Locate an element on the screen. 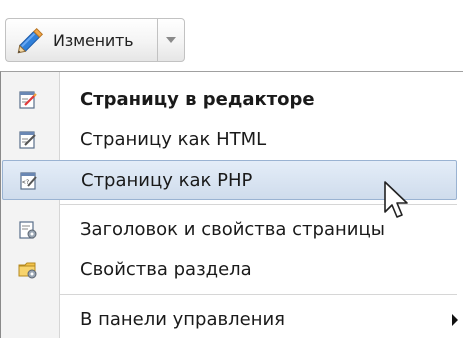  menu-item-page-html: Страницу как HTML is located at coordinates (232, 140).